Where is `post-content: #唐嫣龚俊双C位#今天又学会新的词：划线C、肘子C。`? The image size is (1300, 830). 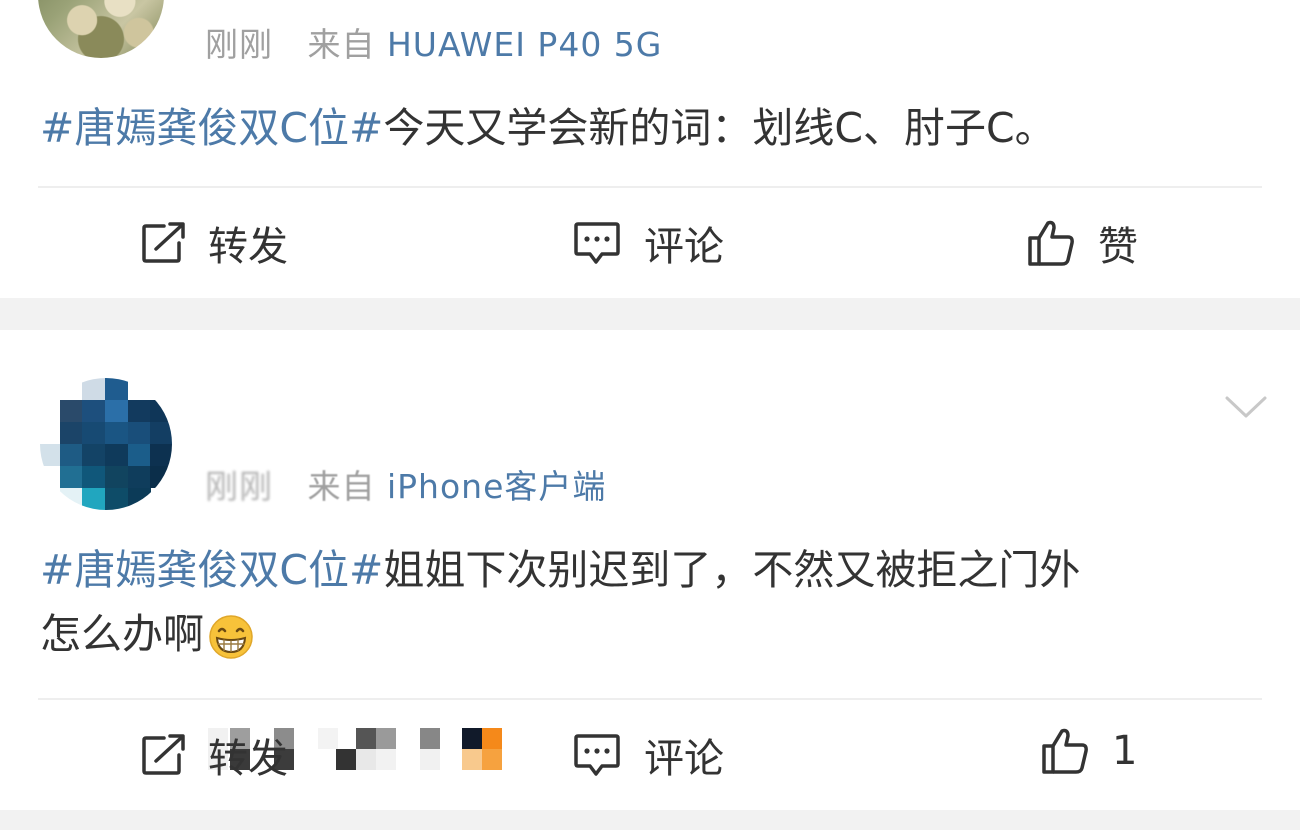 post-content: #唐嫣龚俊双C位#今天又学会新的词：划线C、肘子C。 is located at coordinates (548, 128).